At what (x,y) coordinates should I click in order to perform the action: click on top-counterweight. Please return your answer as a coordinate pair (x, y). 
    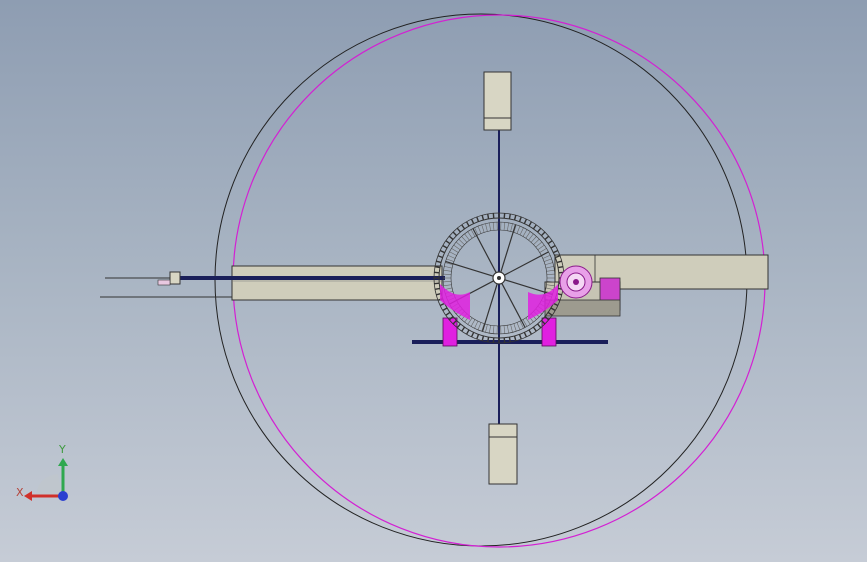
    Looking at the image, I should click on (497, 101).